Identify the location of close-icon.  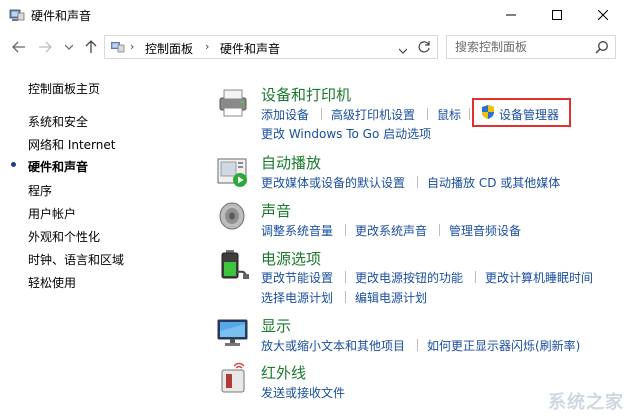
(603, 15).